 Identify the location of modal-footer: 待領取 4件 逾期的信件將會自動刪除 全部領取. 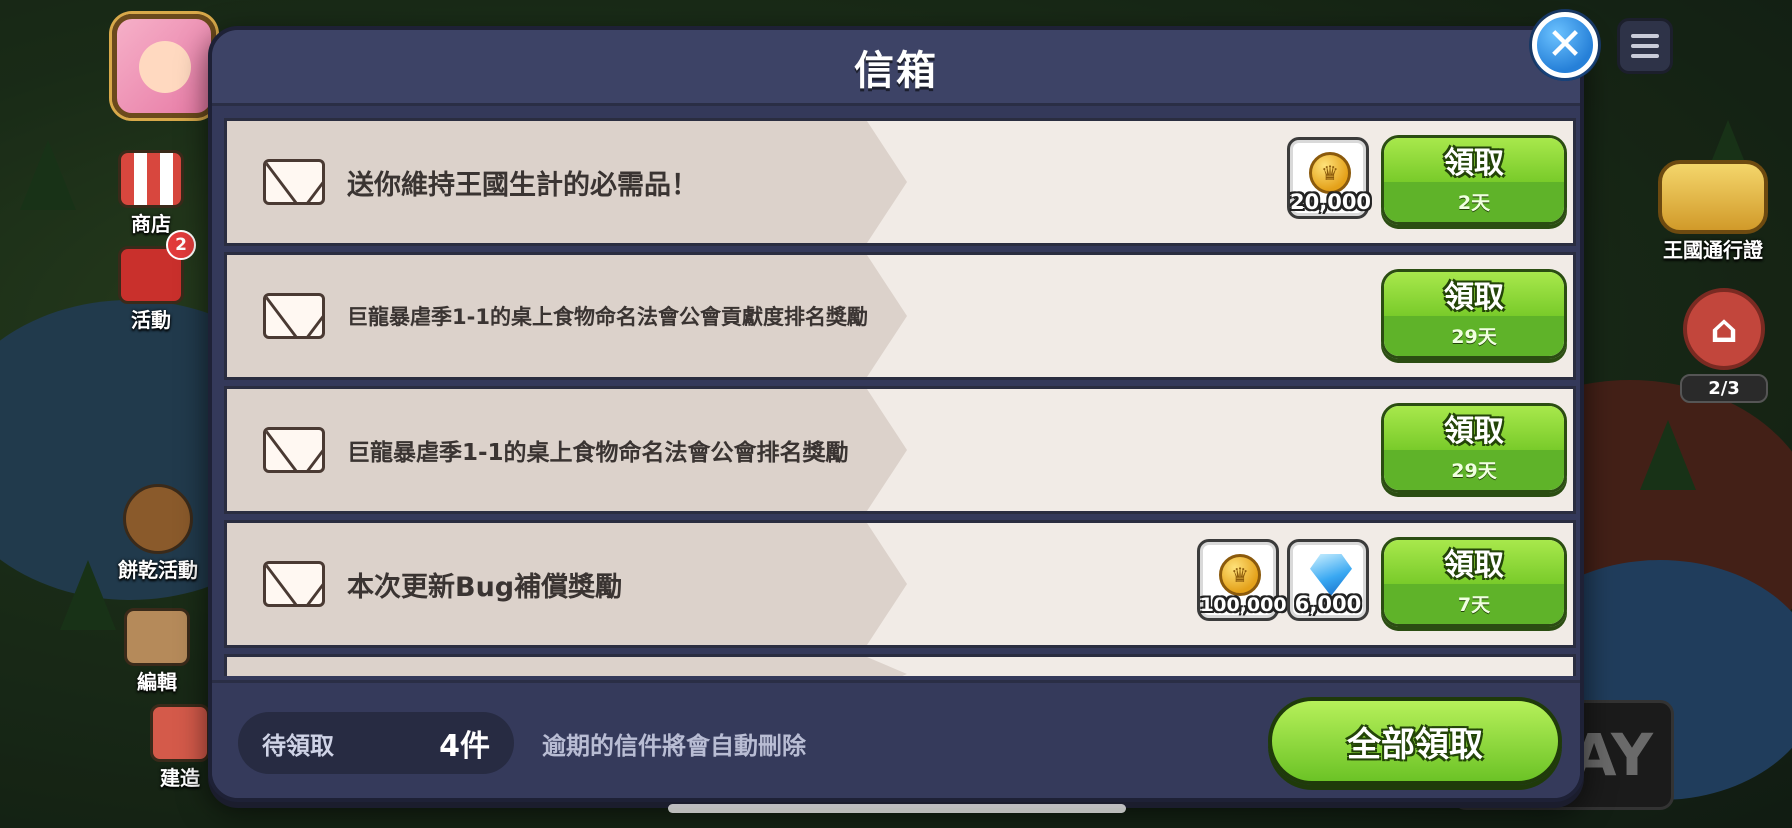
(896, 739).